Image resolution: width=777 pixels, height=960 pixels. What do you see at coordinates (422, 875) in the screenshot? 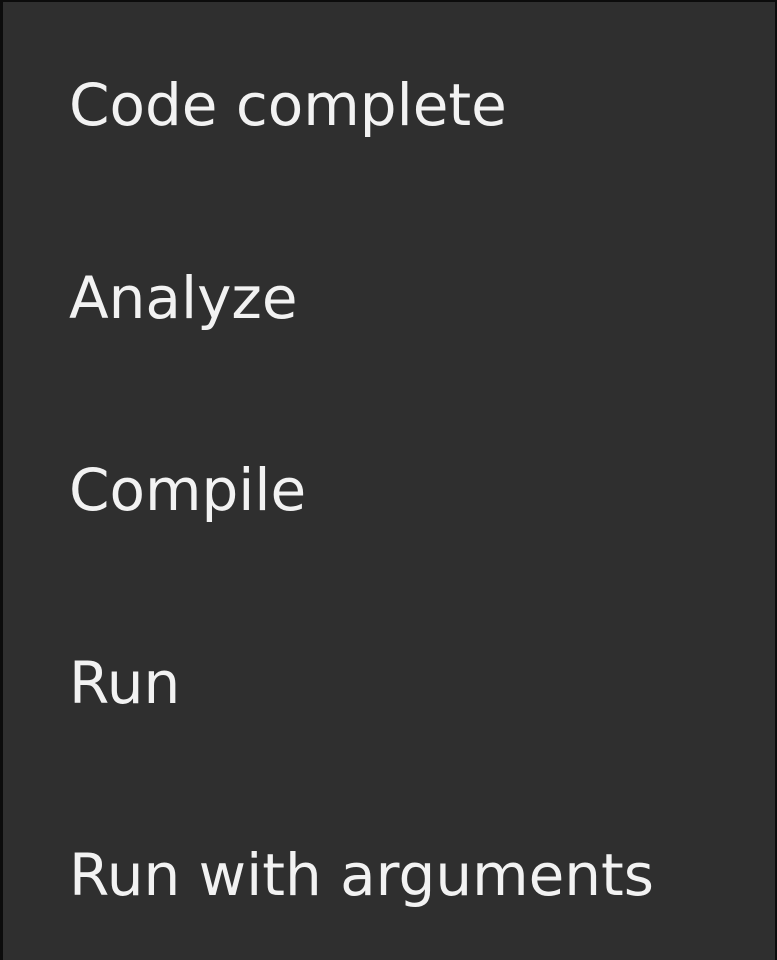
I see `menu-item-run-with-arguments: Run with arguments` at bounding box center [422, 875].